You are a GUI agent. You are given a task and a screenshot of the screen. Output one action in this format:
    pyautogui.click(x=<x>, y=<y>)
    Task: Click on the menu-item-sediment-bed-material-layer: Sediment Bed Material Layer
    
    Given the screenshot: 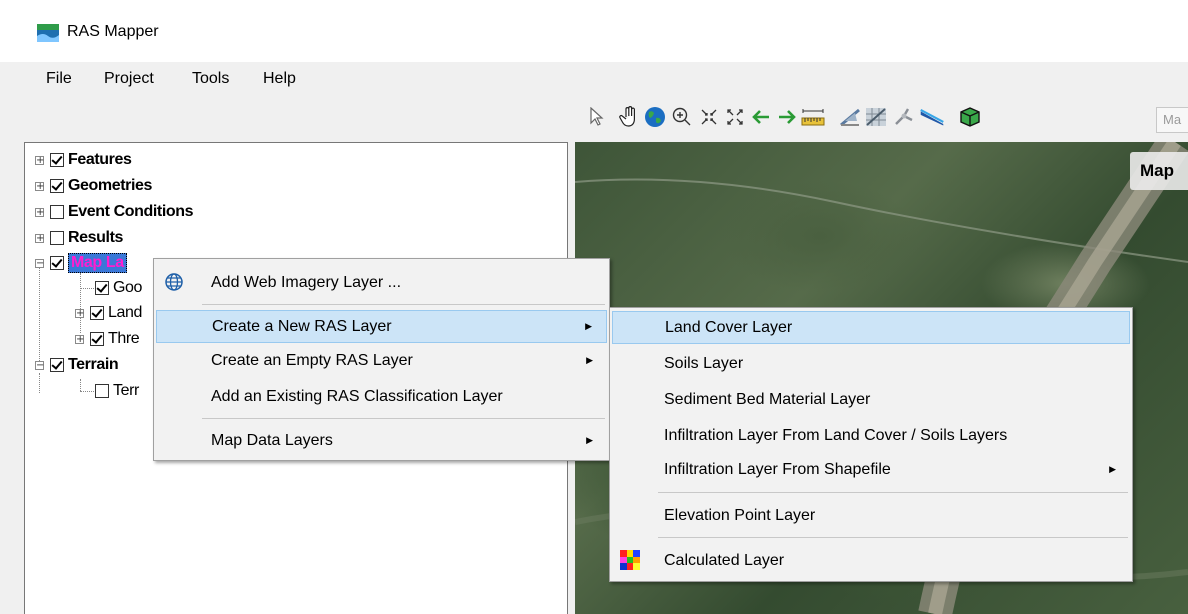 What is the action you would take?
    pyautogui.click(x=871, y=399)
    